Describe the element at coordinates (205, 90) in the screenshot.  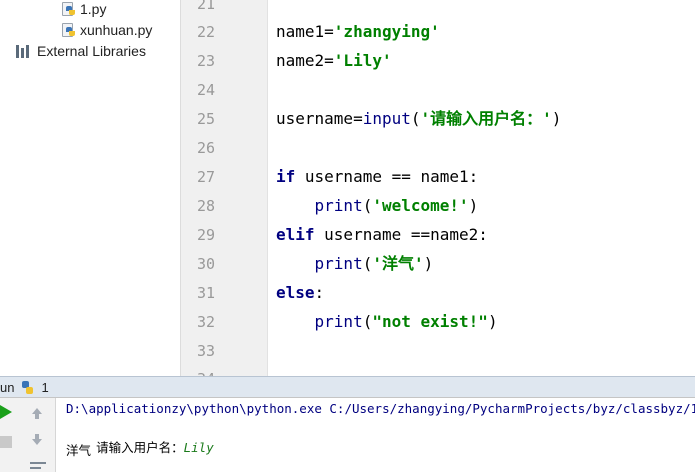
I see `line-number: 24` at that location.